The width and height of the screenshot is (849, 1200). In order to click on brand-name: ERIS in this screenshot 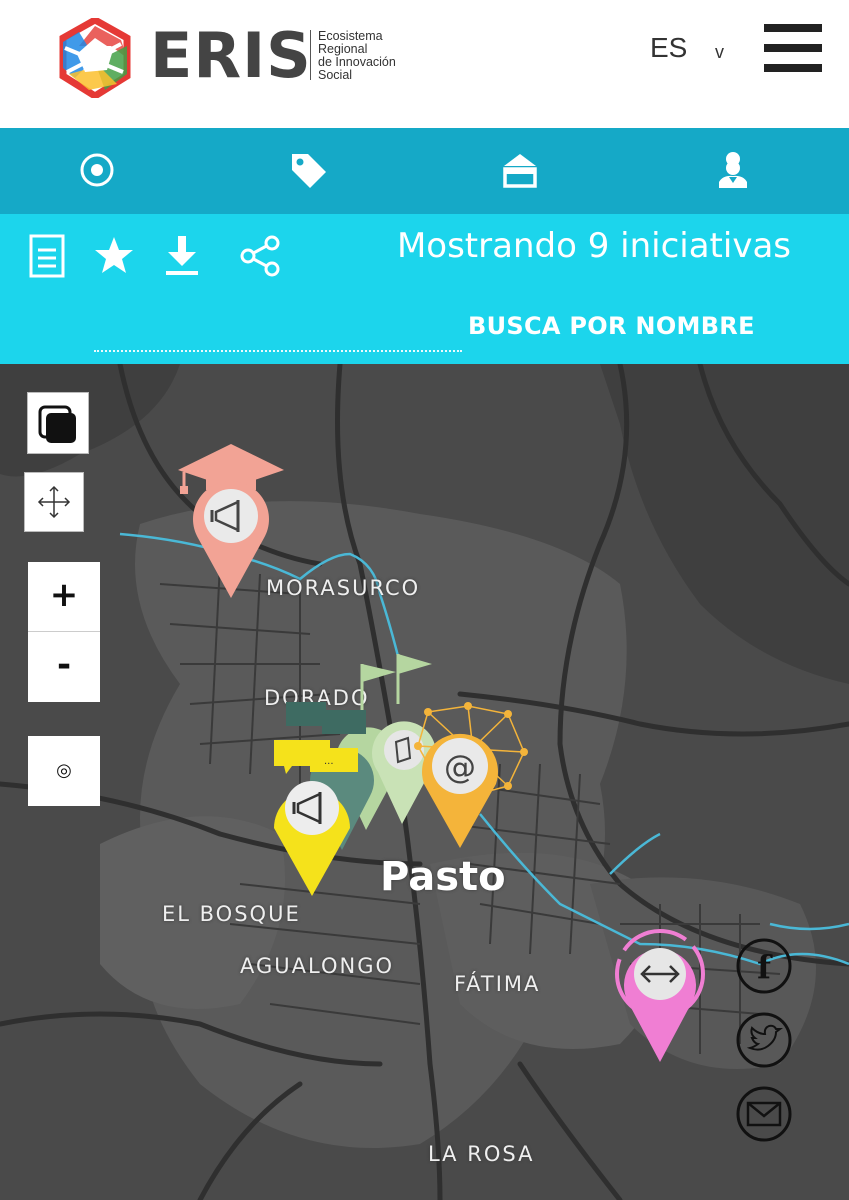, I will do `click(231, 55)`.